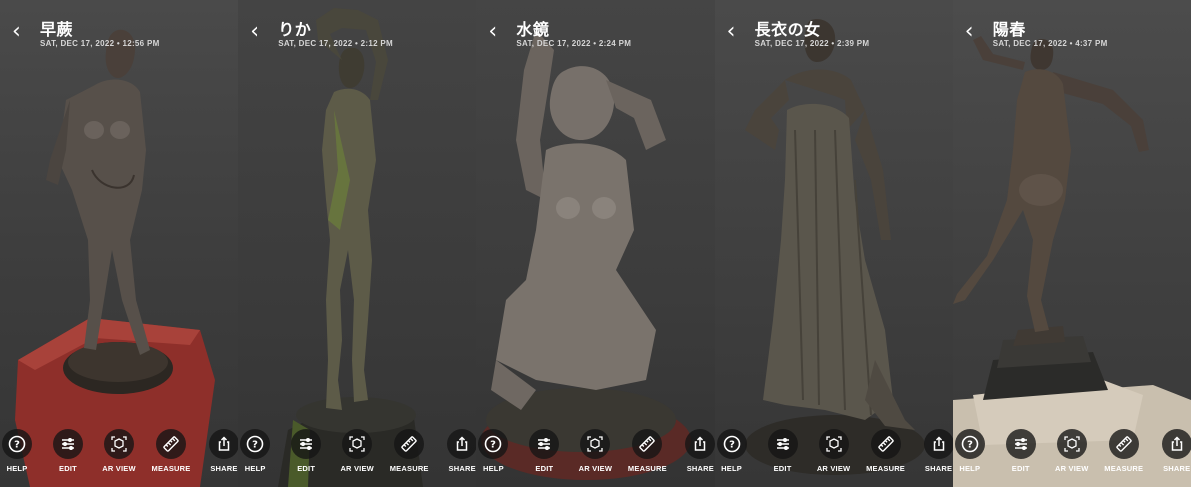  What do you see at coordinates (57, 29) in the screenshot?
I see `model-title: 早蕨` at bounding box center [57, 29].